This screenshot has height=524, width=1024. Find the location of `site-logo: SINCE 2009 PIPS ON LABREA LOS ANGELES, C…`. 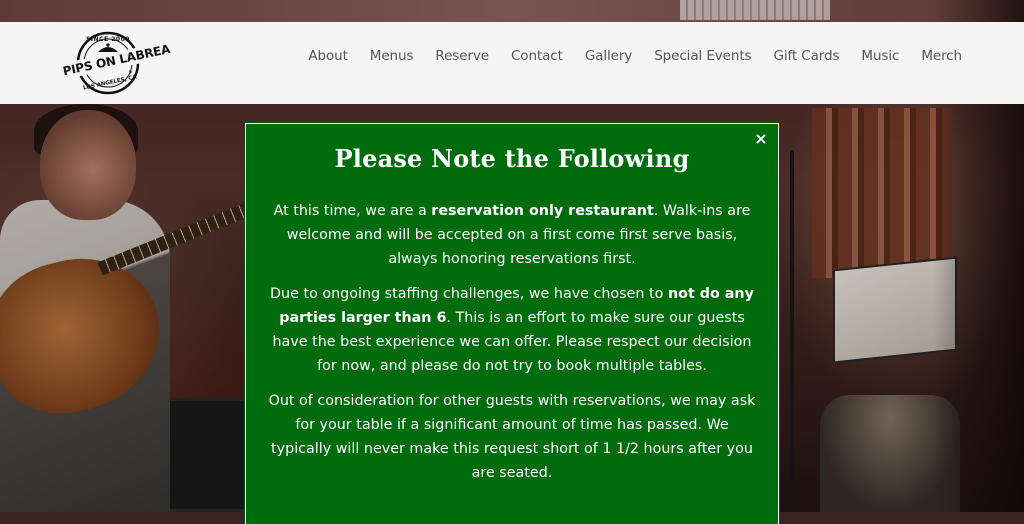

site-logo: SINCE 2009 PIPS ON LABREA LOS ANGELES, C… is located at coordinates (116, 63).